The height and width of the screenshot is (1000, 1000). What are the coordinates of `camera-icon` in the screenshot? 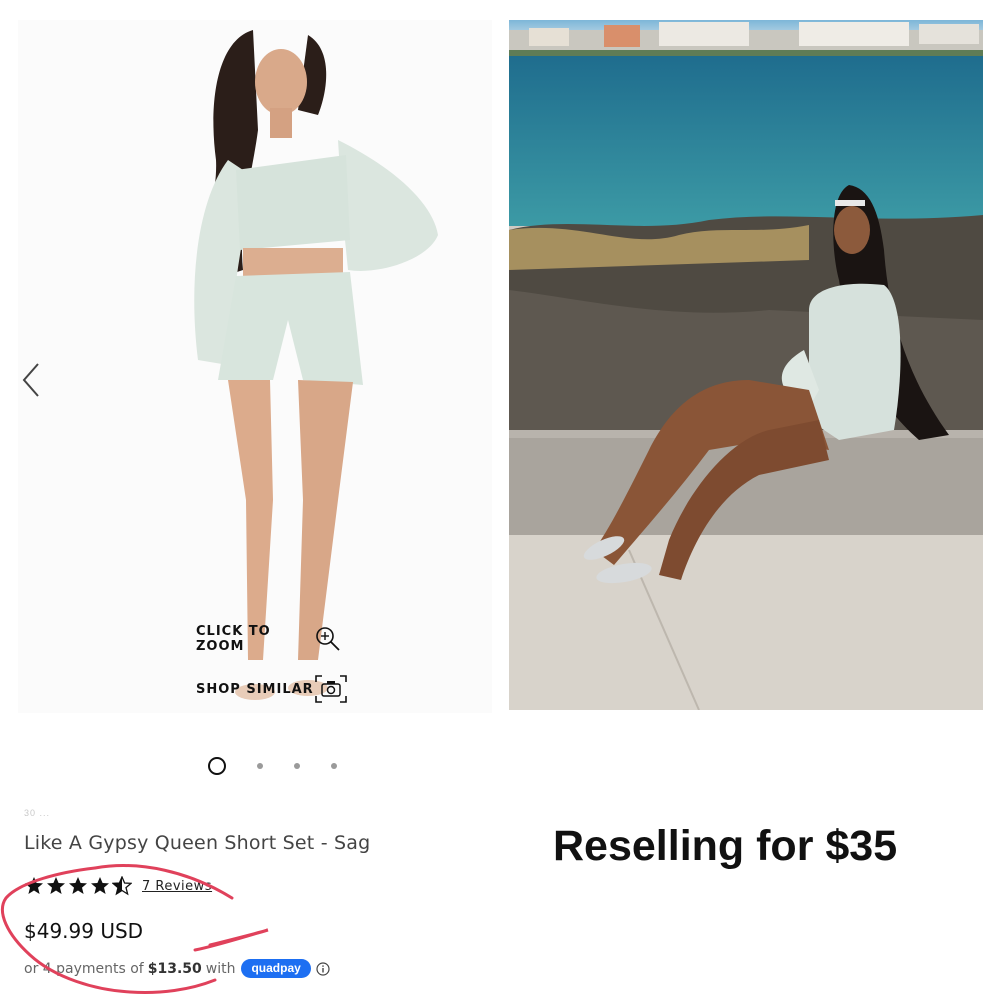 It's located at (331, 689).